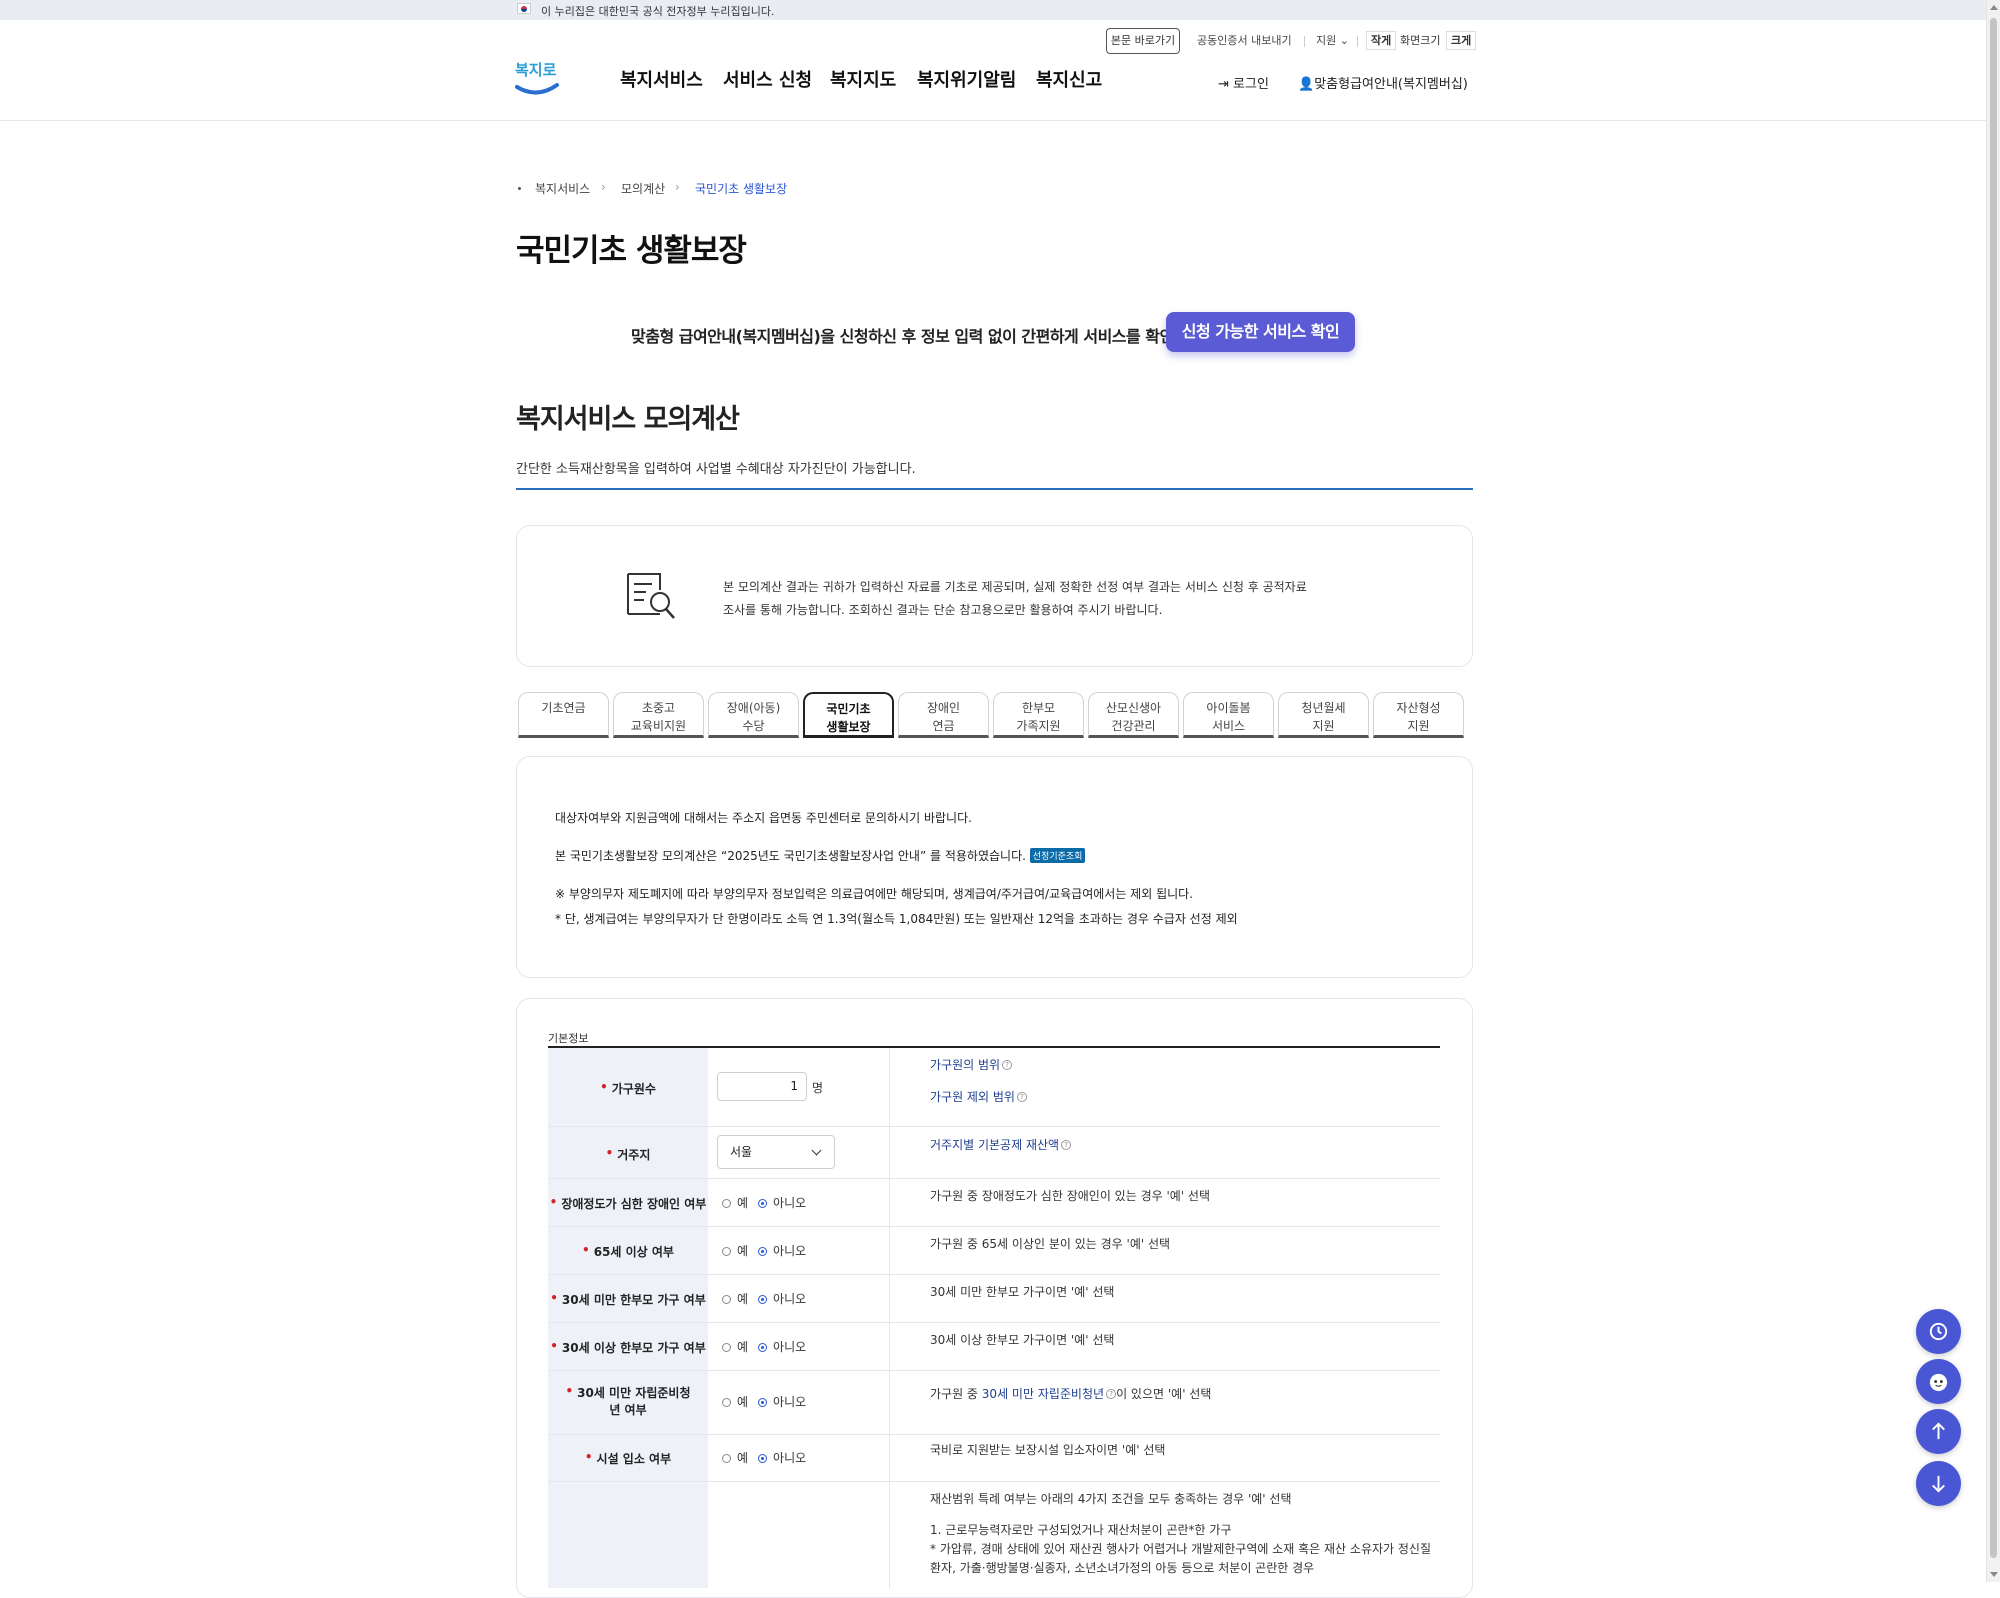  What do you see at coordinates (1260, 332) in the screenshot?
I see `check-available-services-button: 신청 가능한 서비스 확인` at bounding box center [1260, 332].